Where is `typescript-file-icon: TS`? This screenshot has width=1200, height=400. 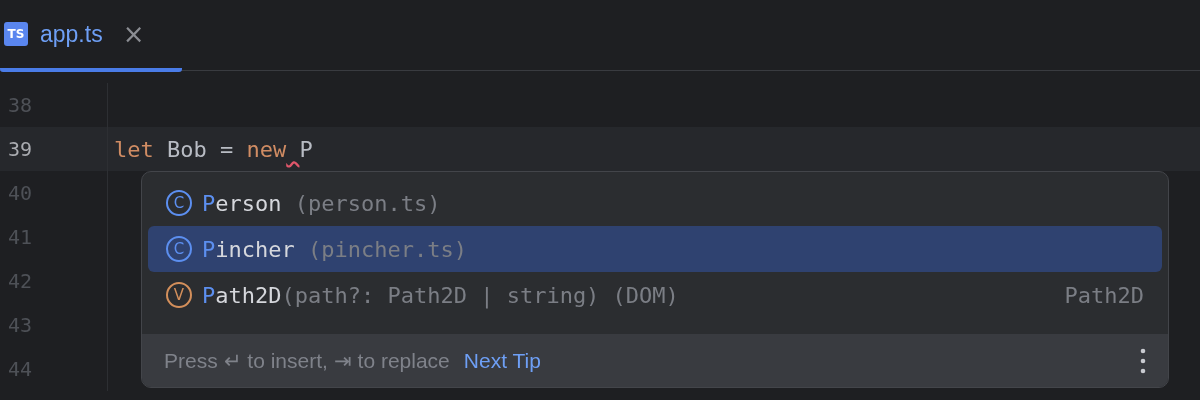
typescript-file-icon: TS is located at coordinates (16, 34).